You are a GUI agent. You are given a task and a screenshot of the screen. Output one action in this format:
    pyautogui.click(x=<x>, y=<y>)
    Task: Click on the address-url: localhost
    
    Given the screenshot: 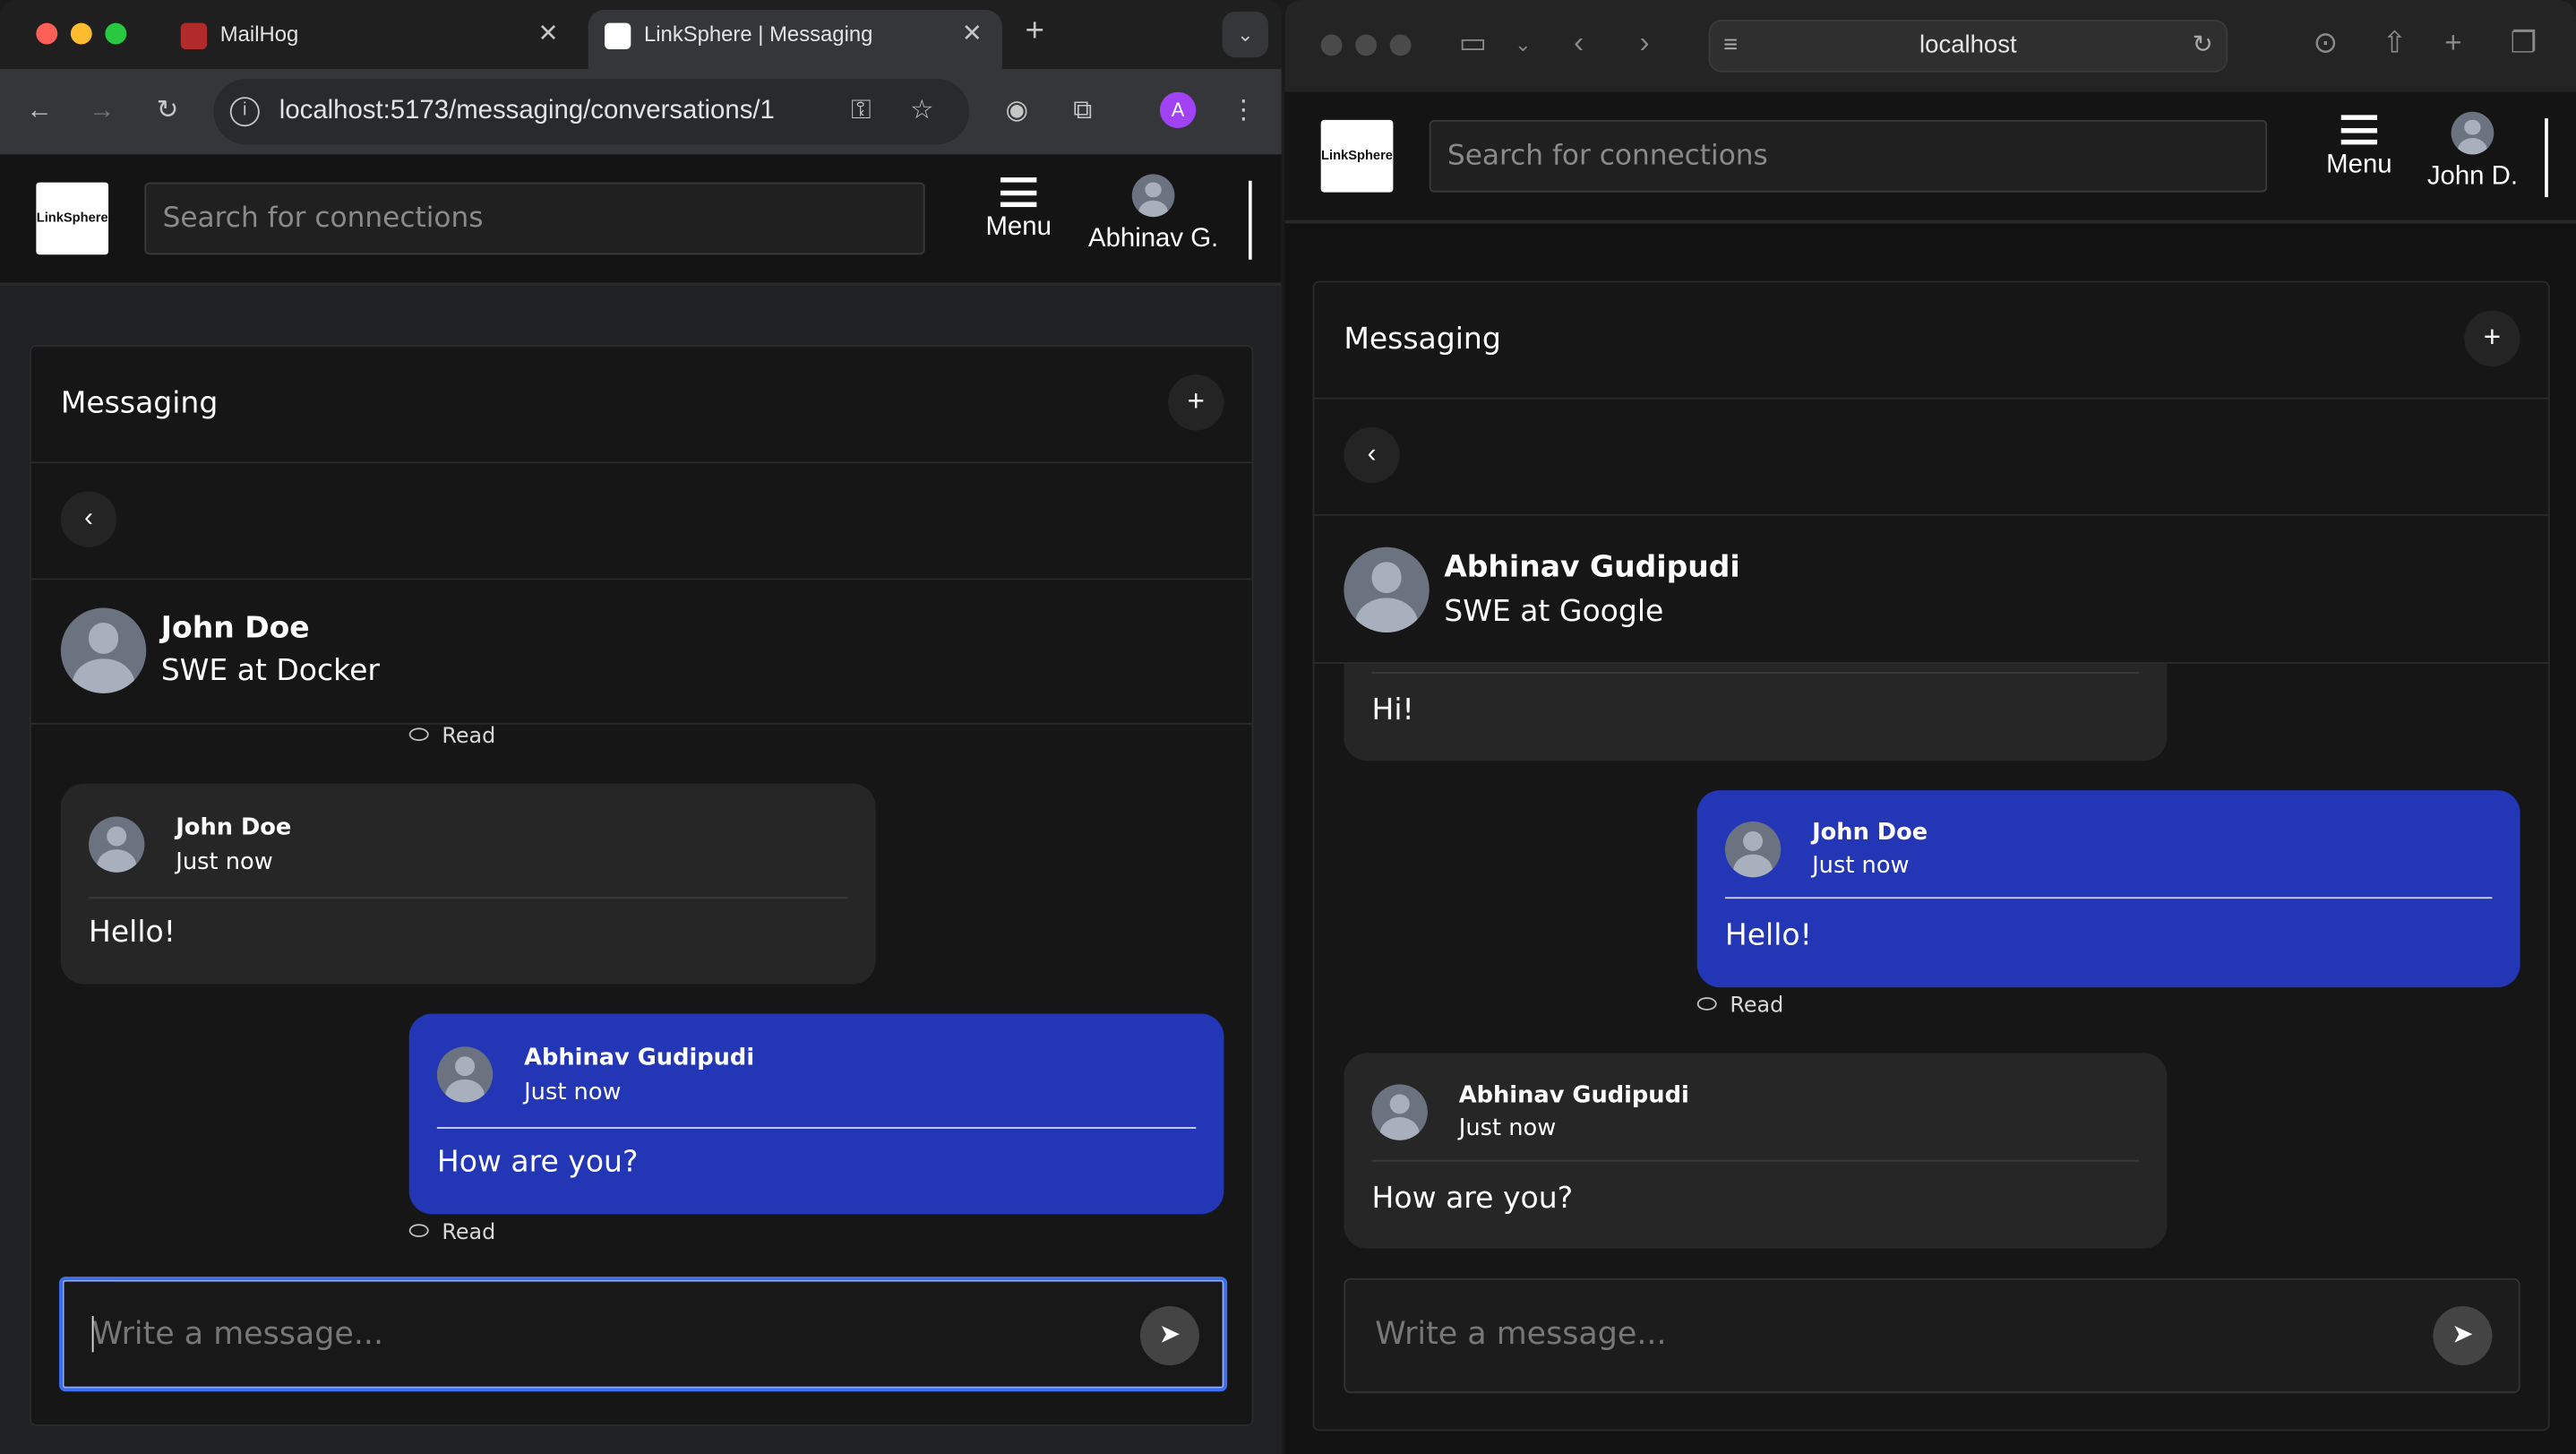 What is the action you would take?
    pyautogui.click(x=1968, y=45)
    